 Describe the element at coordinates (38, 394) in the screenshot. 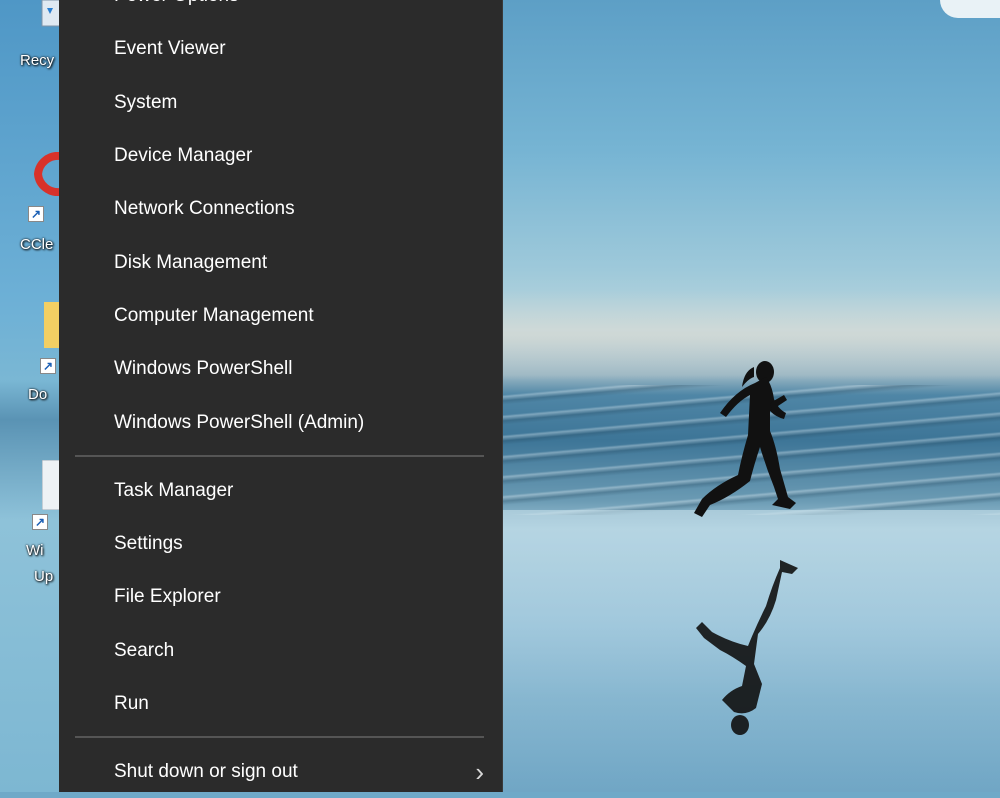

I see `desktop-icon-label: Do` at that location.